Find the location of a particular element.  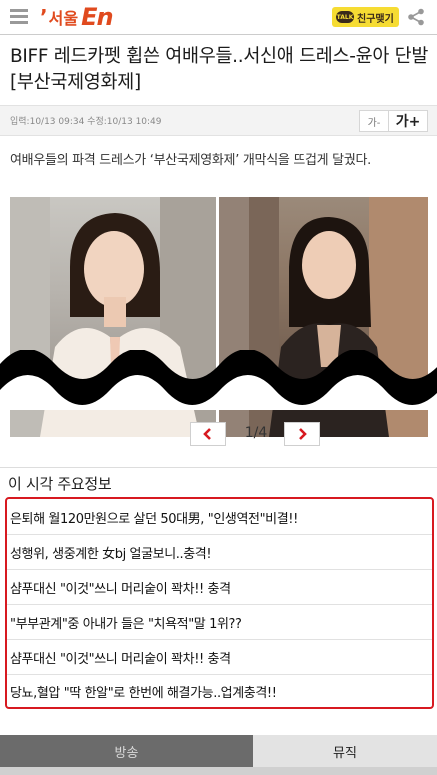

font-larger-button: 가+ is located at coordinates (408, 121).